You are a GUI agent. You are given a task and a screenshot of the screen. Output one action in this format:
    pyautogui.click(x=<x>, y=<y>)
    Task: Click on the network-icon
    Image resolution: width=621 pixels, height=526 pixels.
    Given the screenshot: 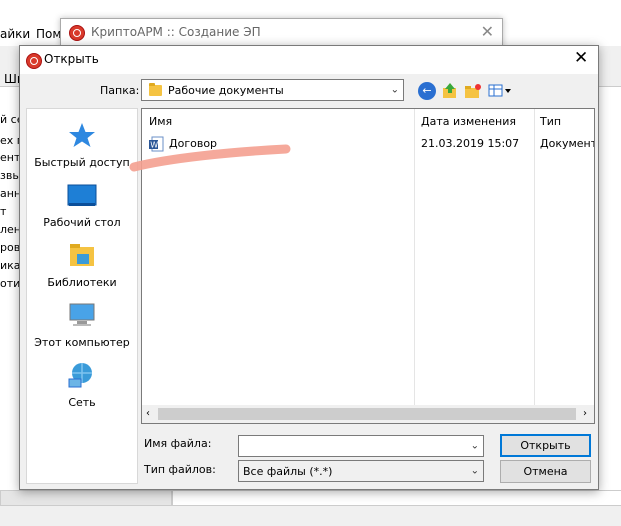 What is the action you would take?
    pyautogui.click(x=80, y=375)
    